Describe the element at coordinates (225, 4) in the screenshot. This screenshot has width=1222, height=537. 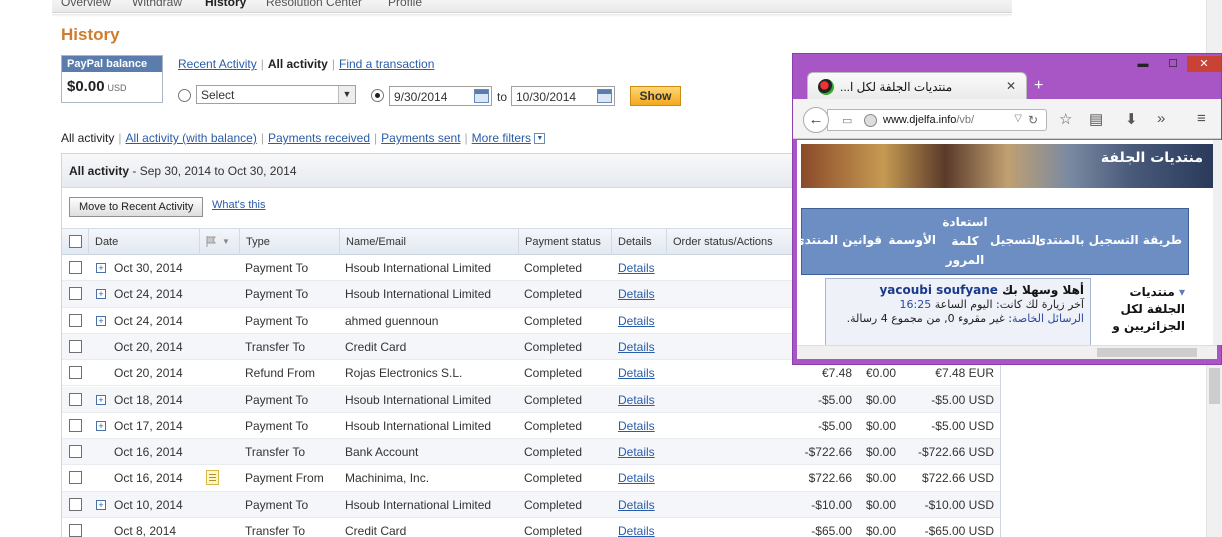
I see `nav-history: History` at that location.